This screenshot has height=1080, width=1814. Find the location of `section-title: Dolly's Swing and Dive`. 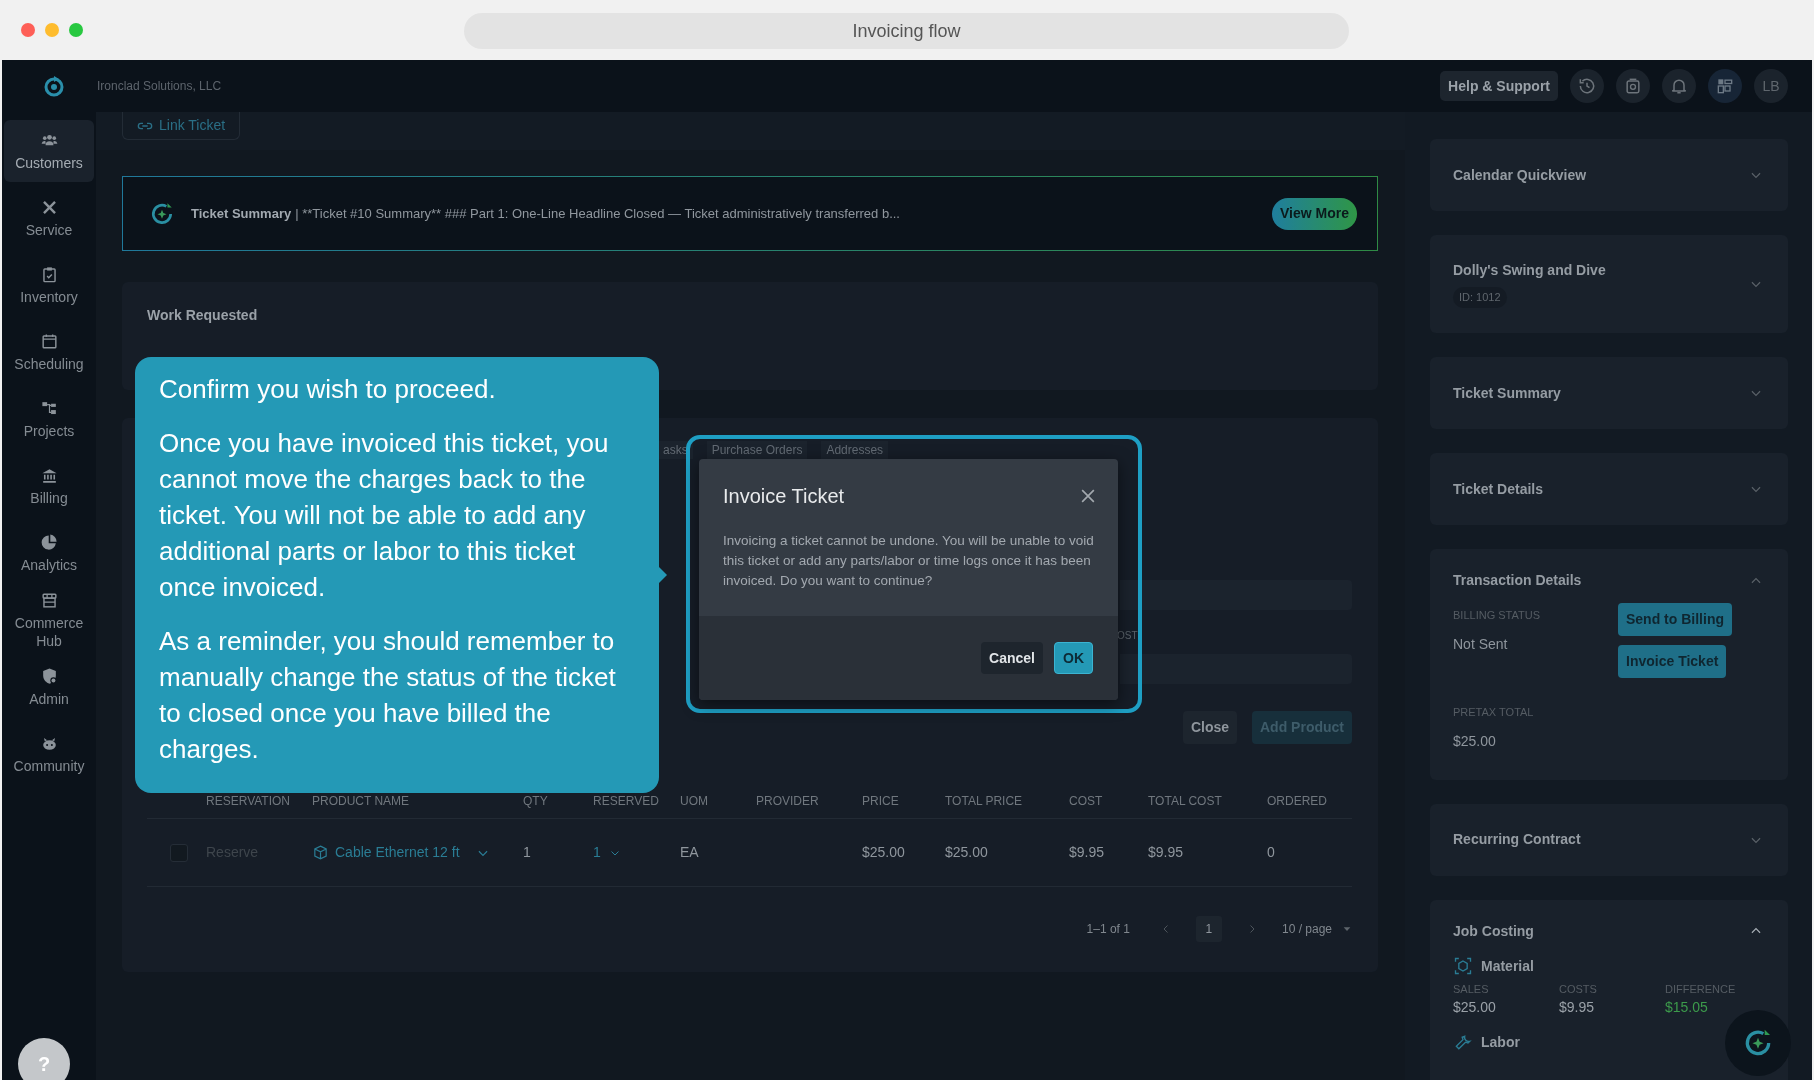

section-title: Dolly's Swing and Dive is located at coordinates (1529, 271).